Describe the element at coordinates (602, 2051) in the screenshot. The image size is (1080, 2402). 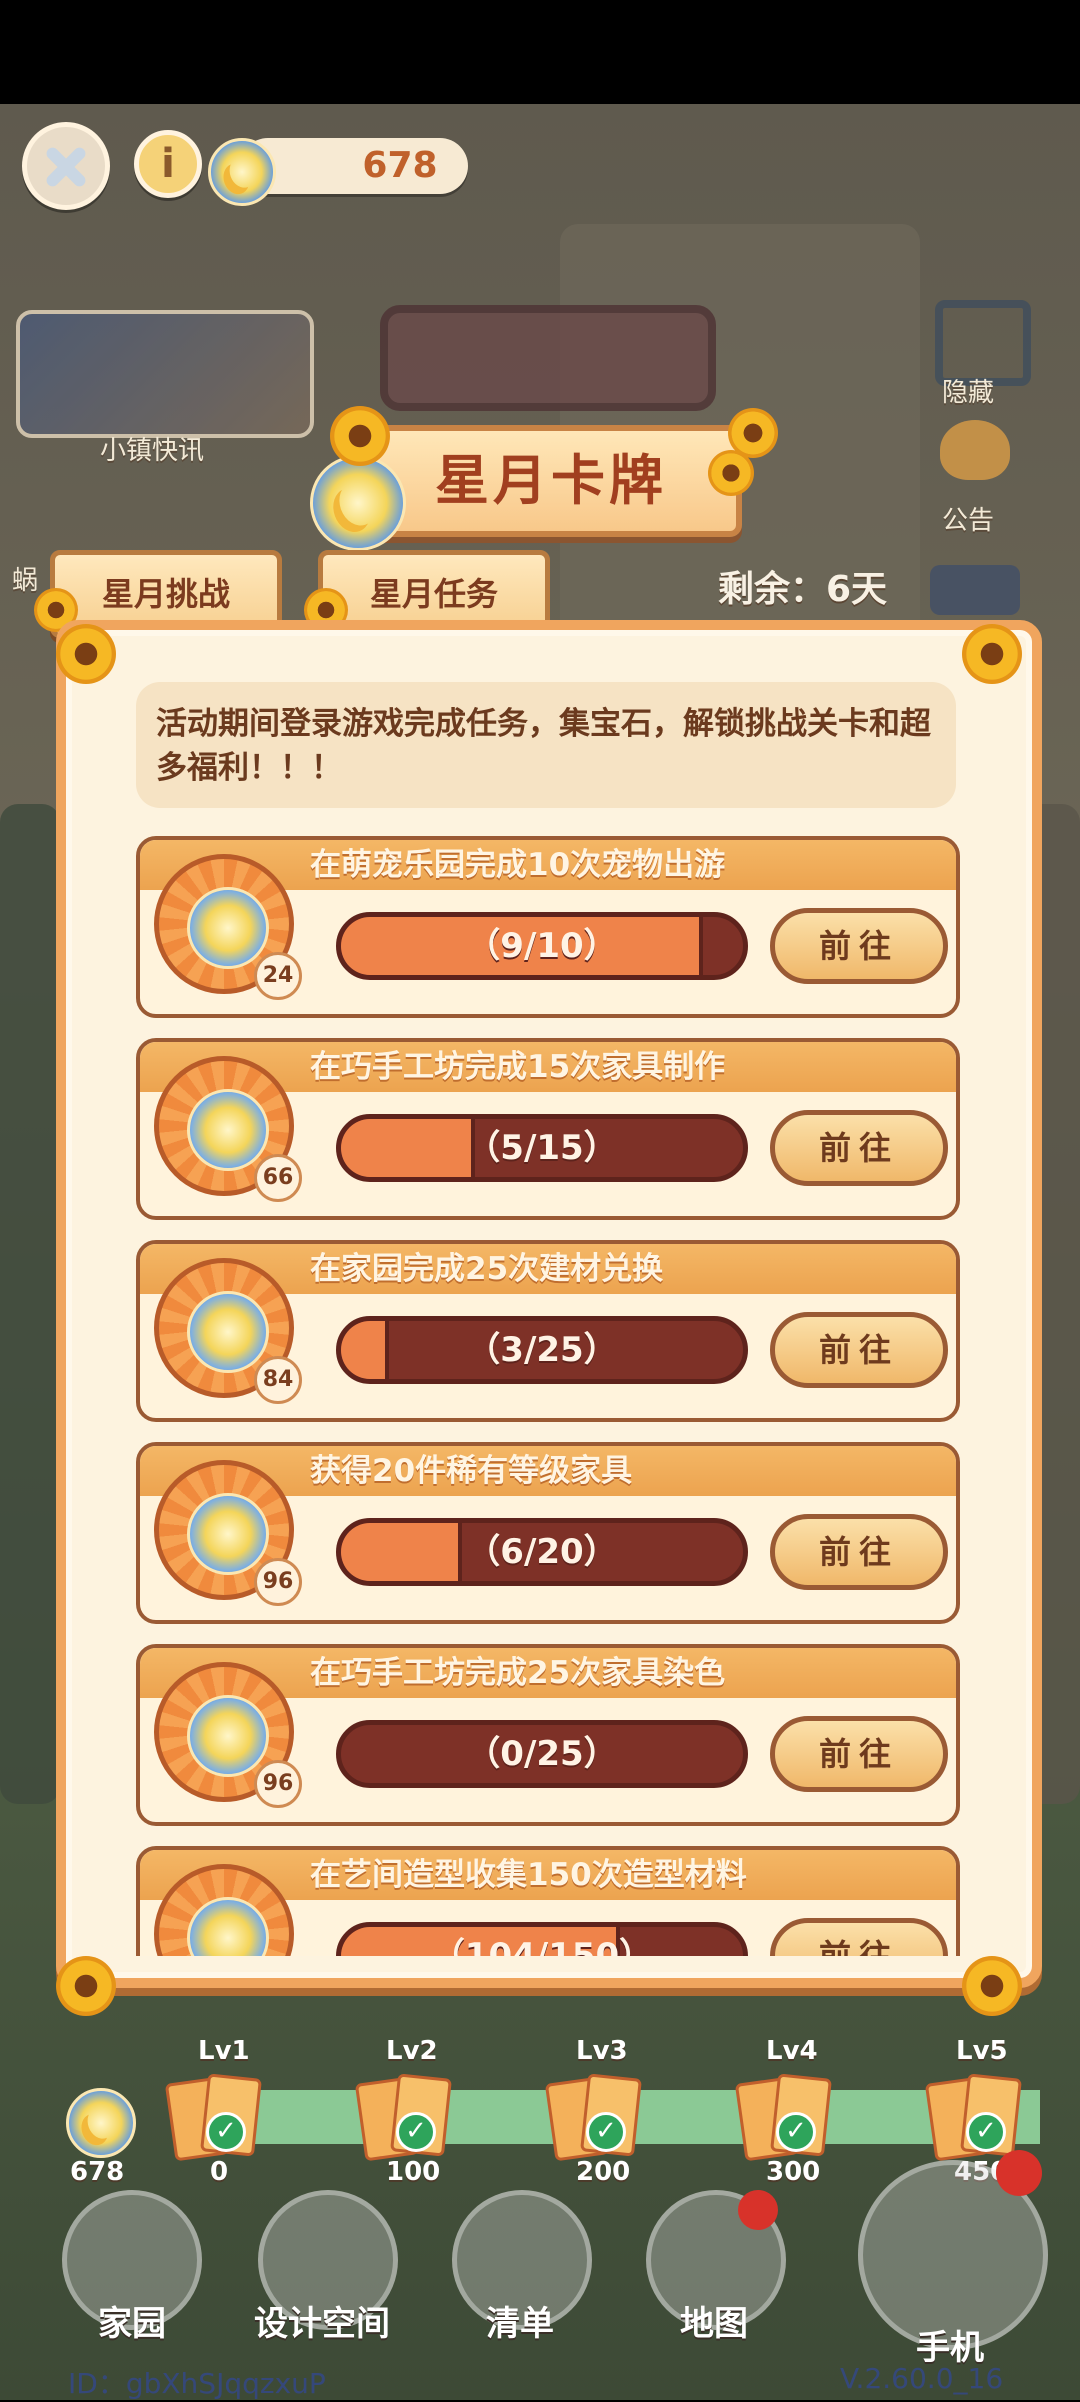
I see `level-label: Lv3` at that location.